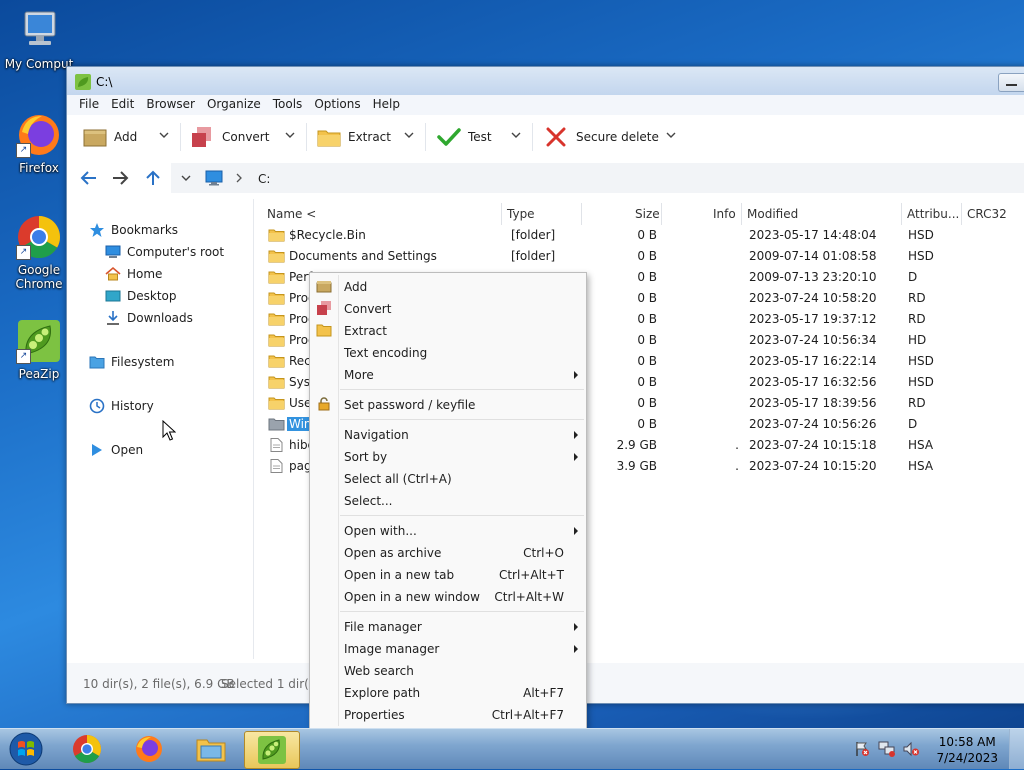  I want to click on menu-item-label: Convert, so click(368, 309).